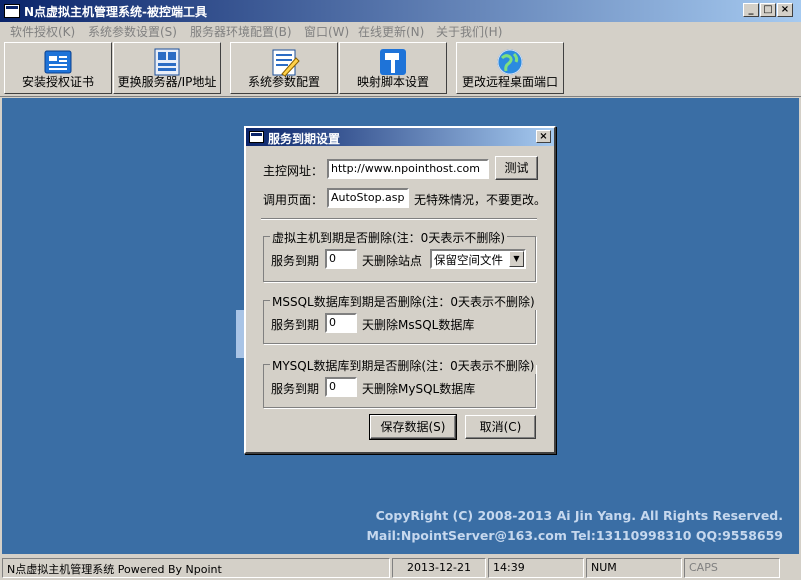  I want to click on minimize-button: _, so click(751, 10).